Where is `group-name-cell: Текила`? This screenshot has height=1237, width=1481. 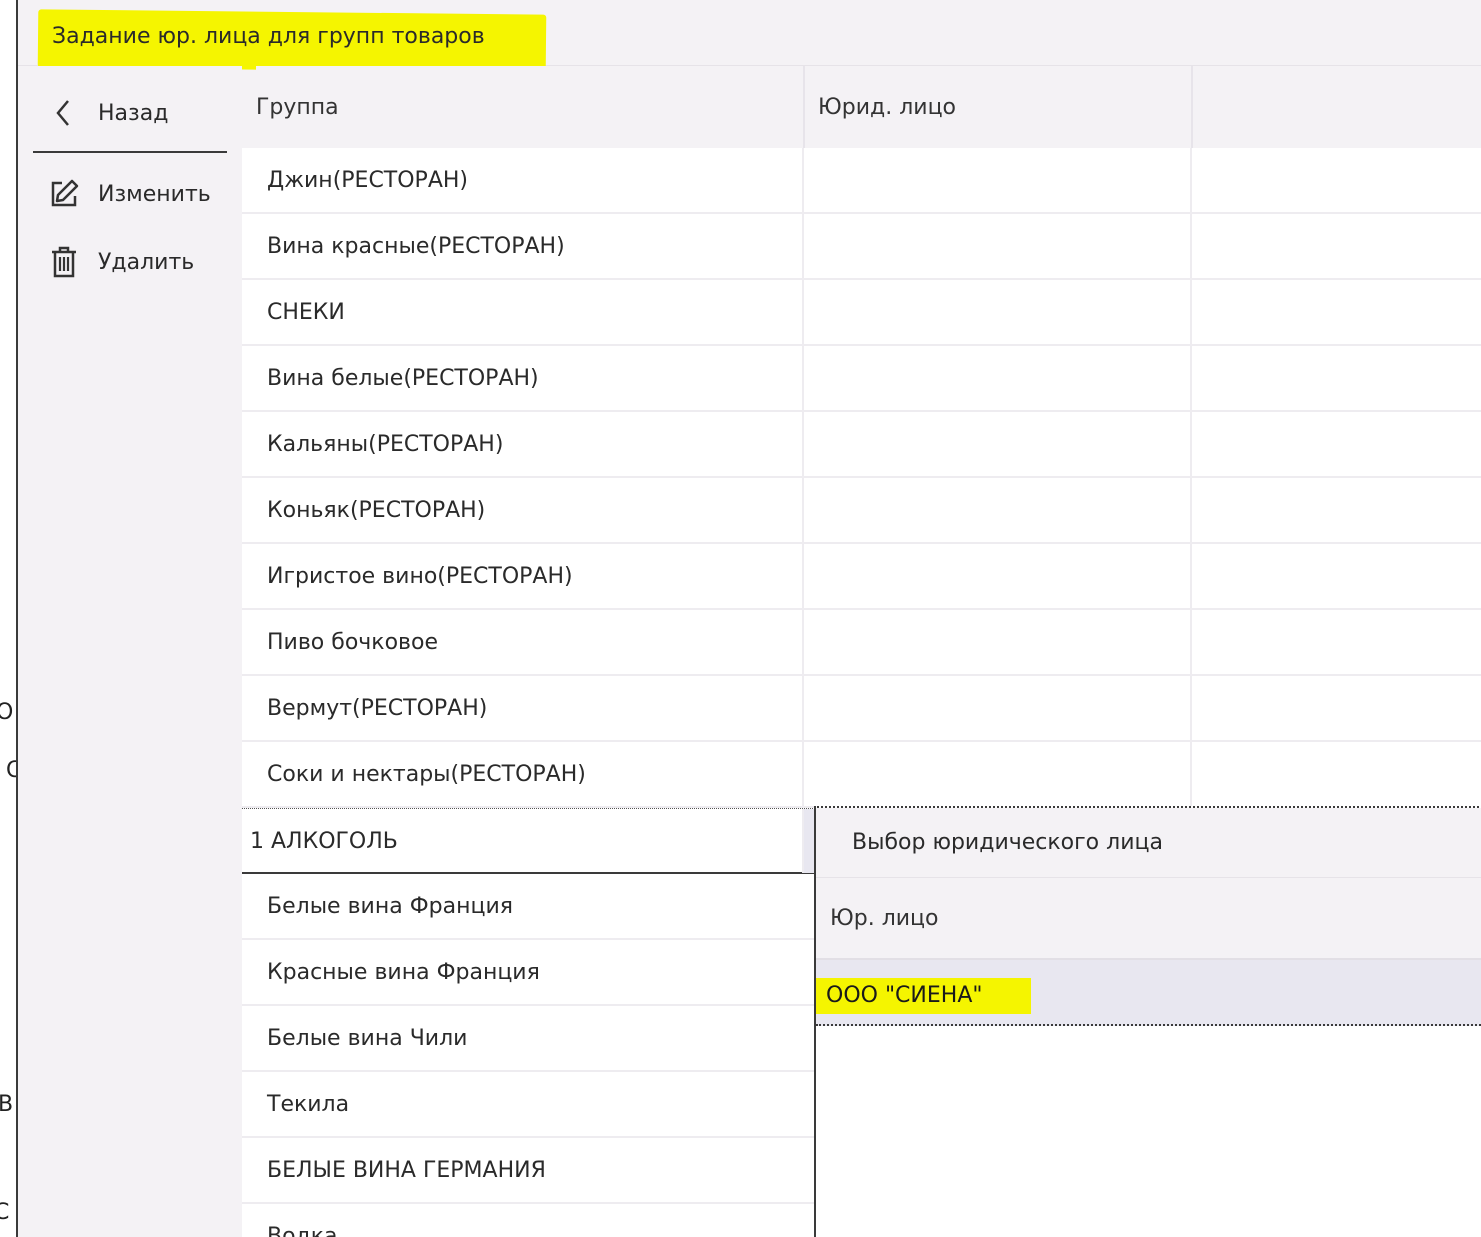 group-name-cell: Текила is located at coordinates (308, 1104).